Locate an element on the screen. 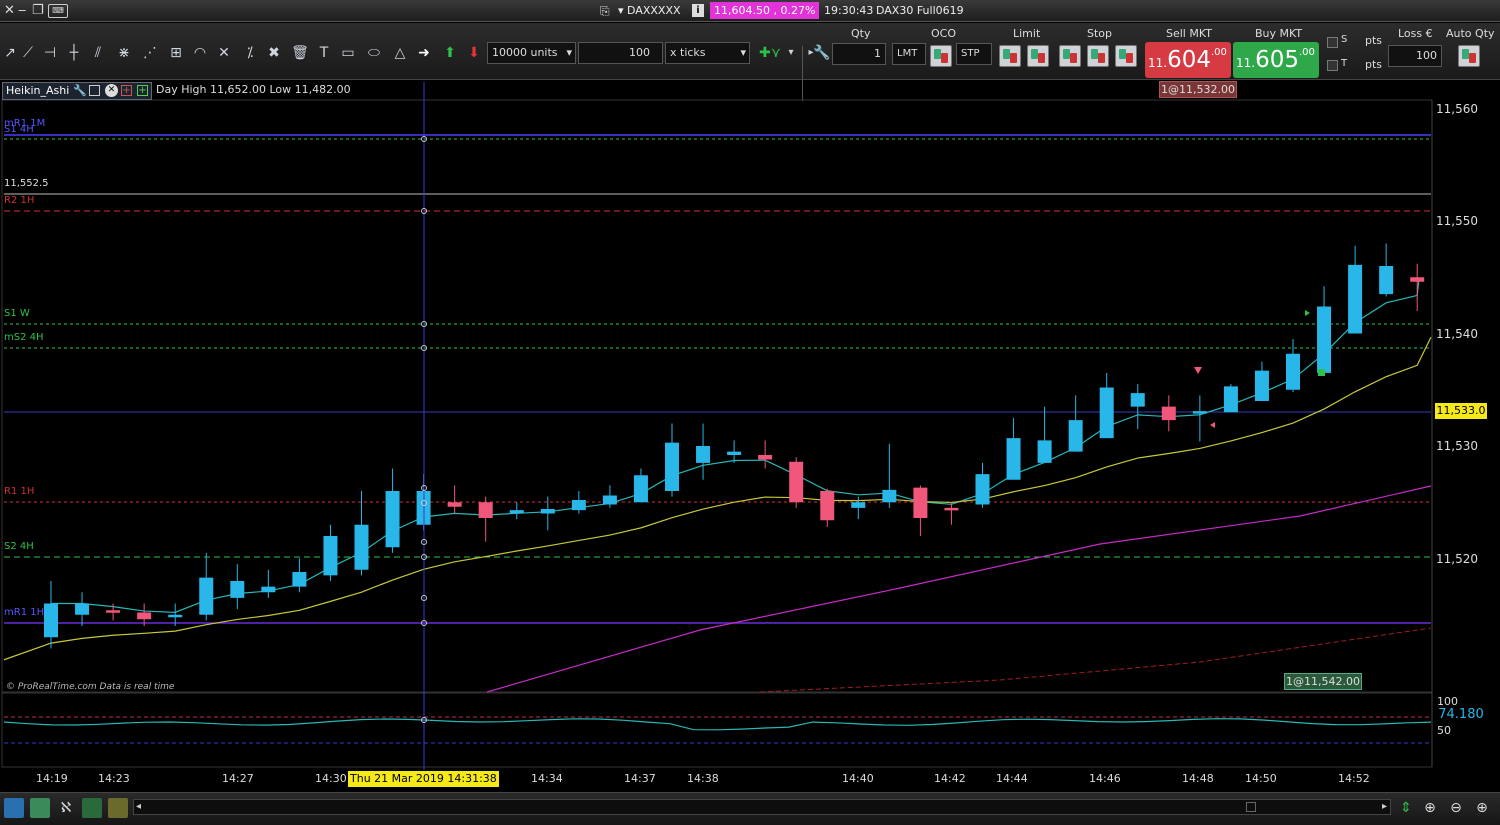  tools-icon: ✖ is located at coordinates (274, 53).